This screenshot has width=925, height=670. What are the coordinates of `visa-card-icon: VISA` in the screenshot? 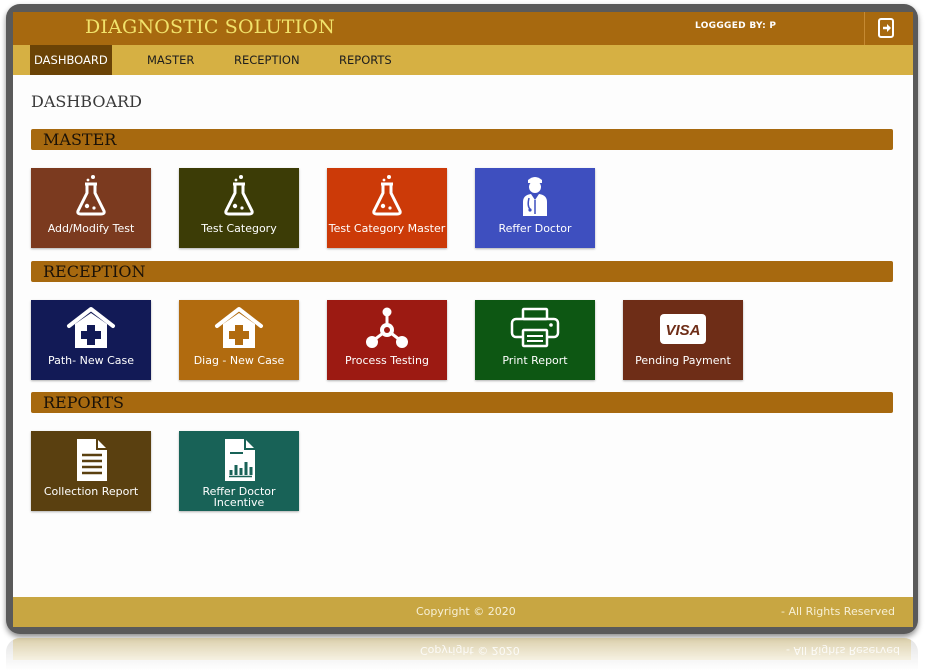 It's located at (683, 329).